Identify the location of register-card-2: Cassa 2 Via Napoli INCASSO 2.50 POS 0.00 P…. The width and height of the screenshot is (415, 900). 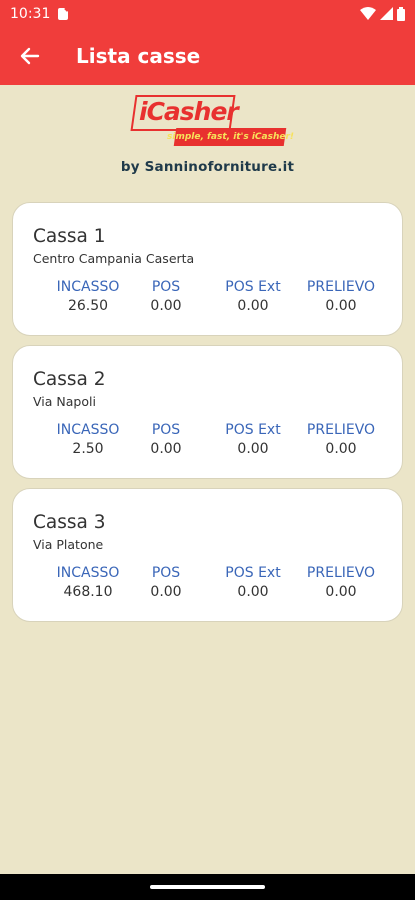
(207, 412).